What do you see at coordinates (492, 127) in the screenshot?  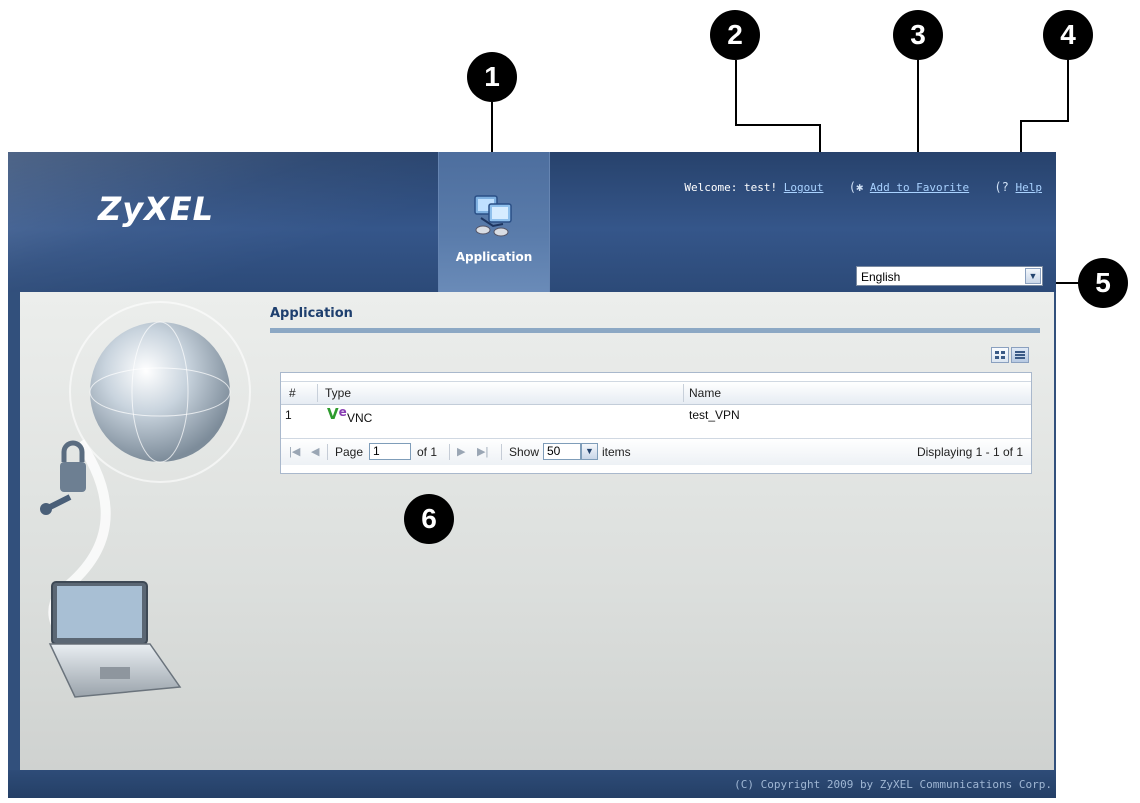 I see `callout-1-line` at bounding box center [492, 127].